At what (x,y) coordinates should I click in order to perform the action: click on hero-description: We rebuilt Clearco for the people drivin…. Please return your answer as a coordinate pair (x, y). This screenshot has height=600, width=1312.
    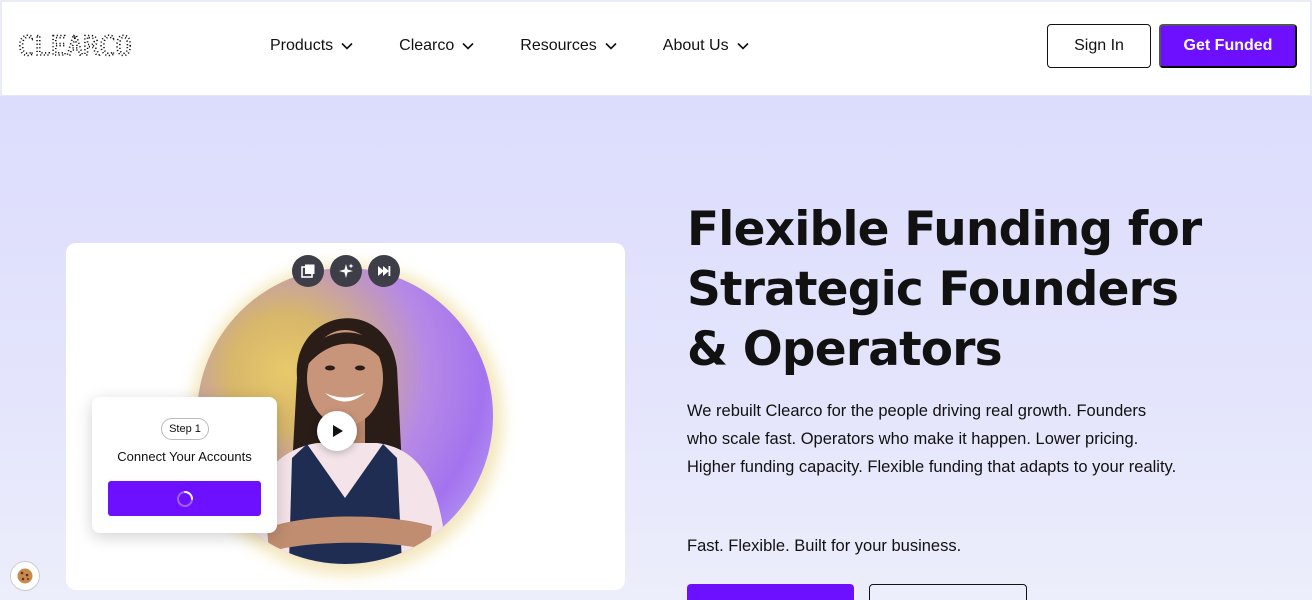
    Looking at the image, I should click on (932, 439).